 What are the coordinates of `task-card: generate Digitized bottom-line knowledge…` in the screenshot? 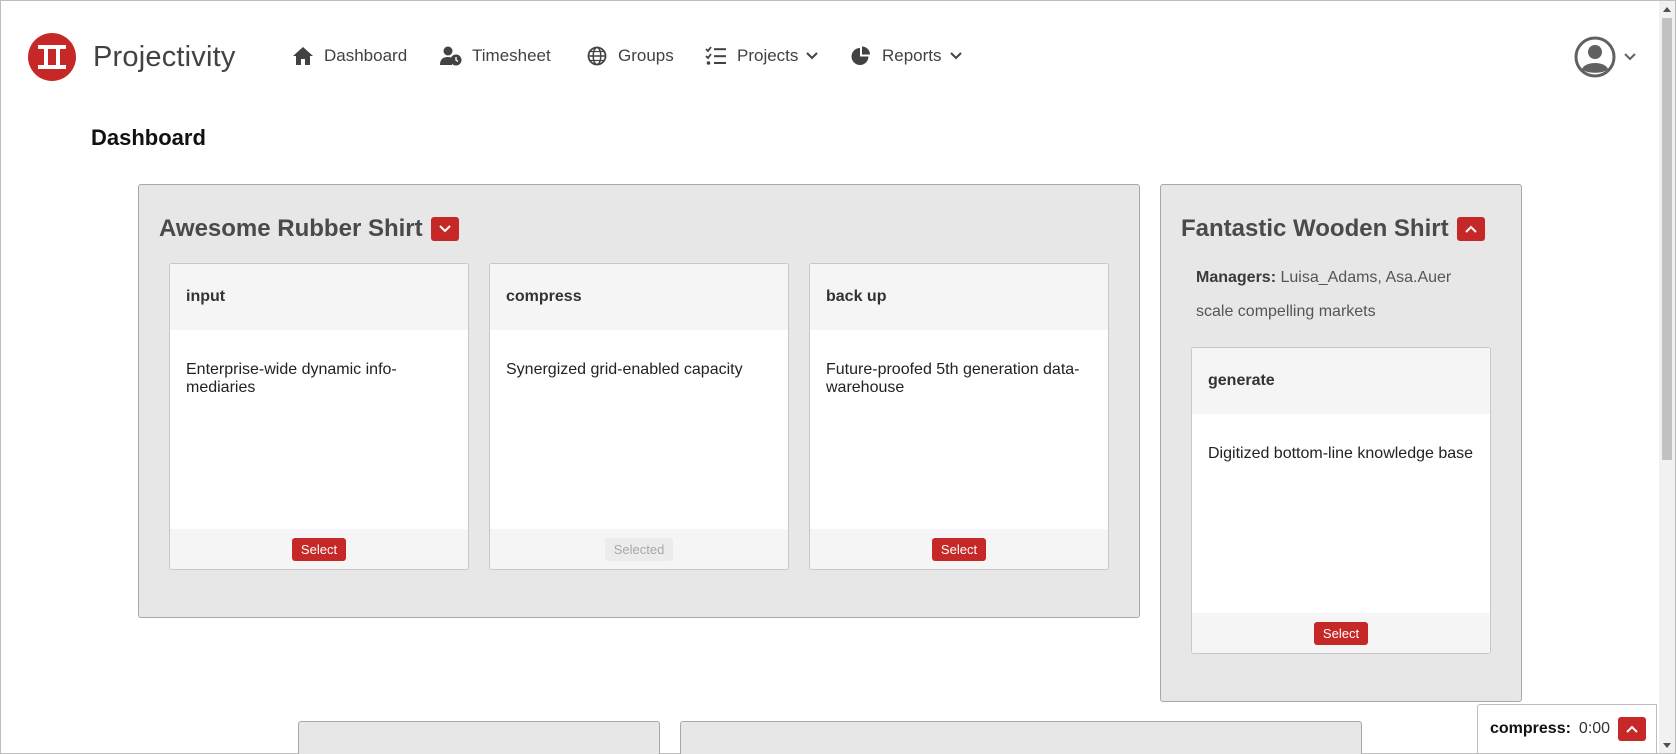 It's located at (1341, 500).